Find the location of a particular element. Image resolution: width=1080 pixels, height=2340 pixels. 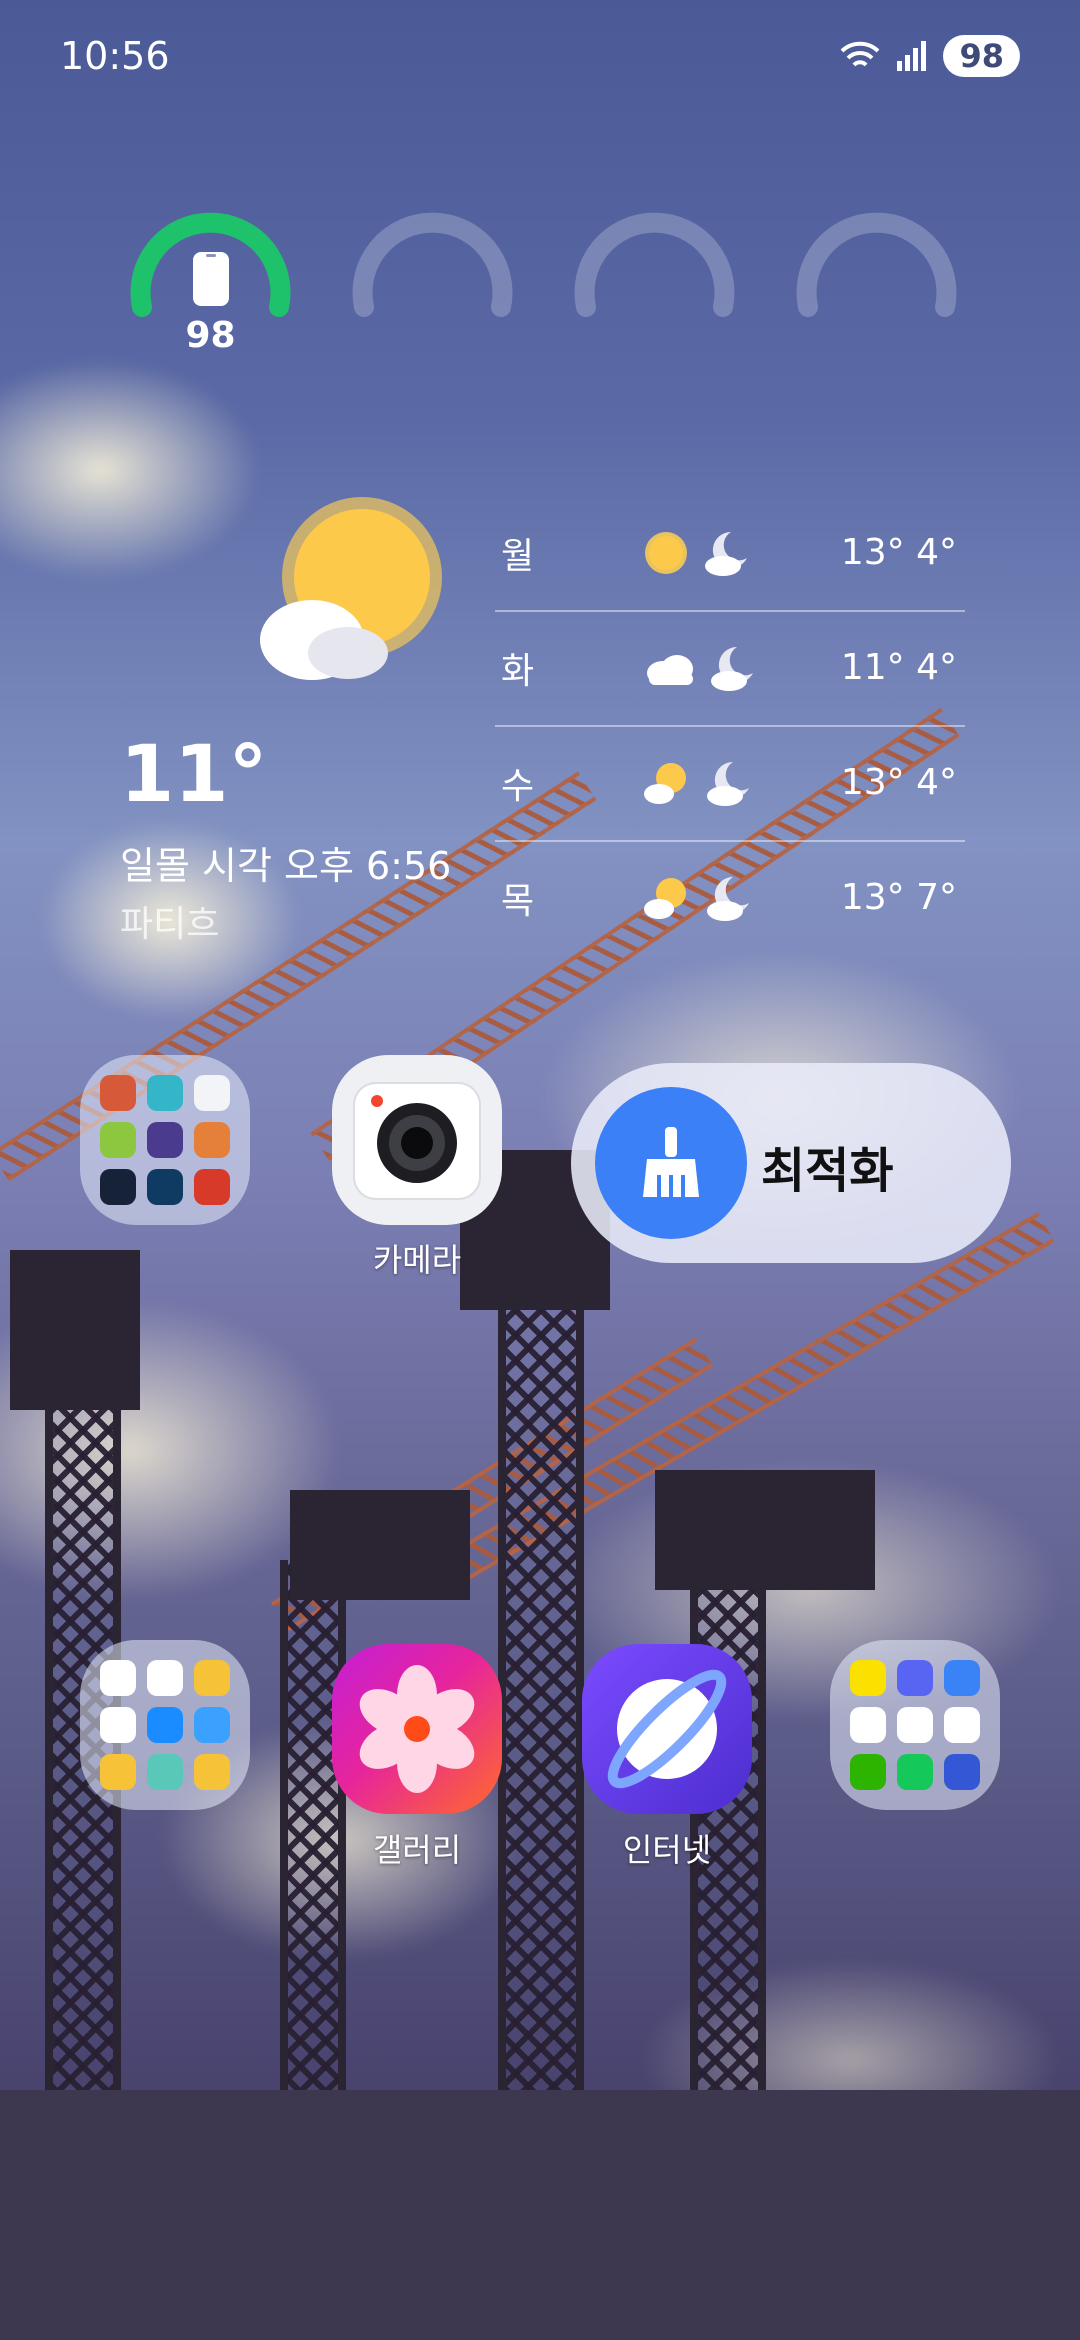

home-row-2: 갤러리 인터넷 is located at coordinates (540, 1760).